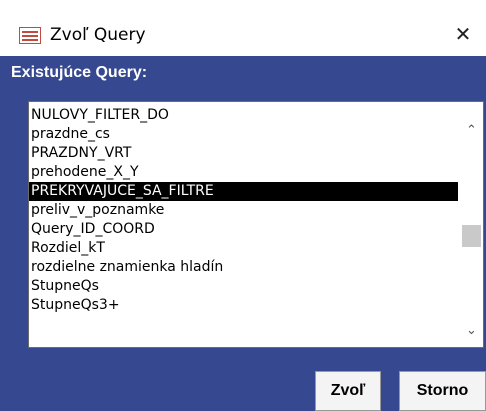  I want to click on list-item: Rozdiel_kT, so click(243, 248).